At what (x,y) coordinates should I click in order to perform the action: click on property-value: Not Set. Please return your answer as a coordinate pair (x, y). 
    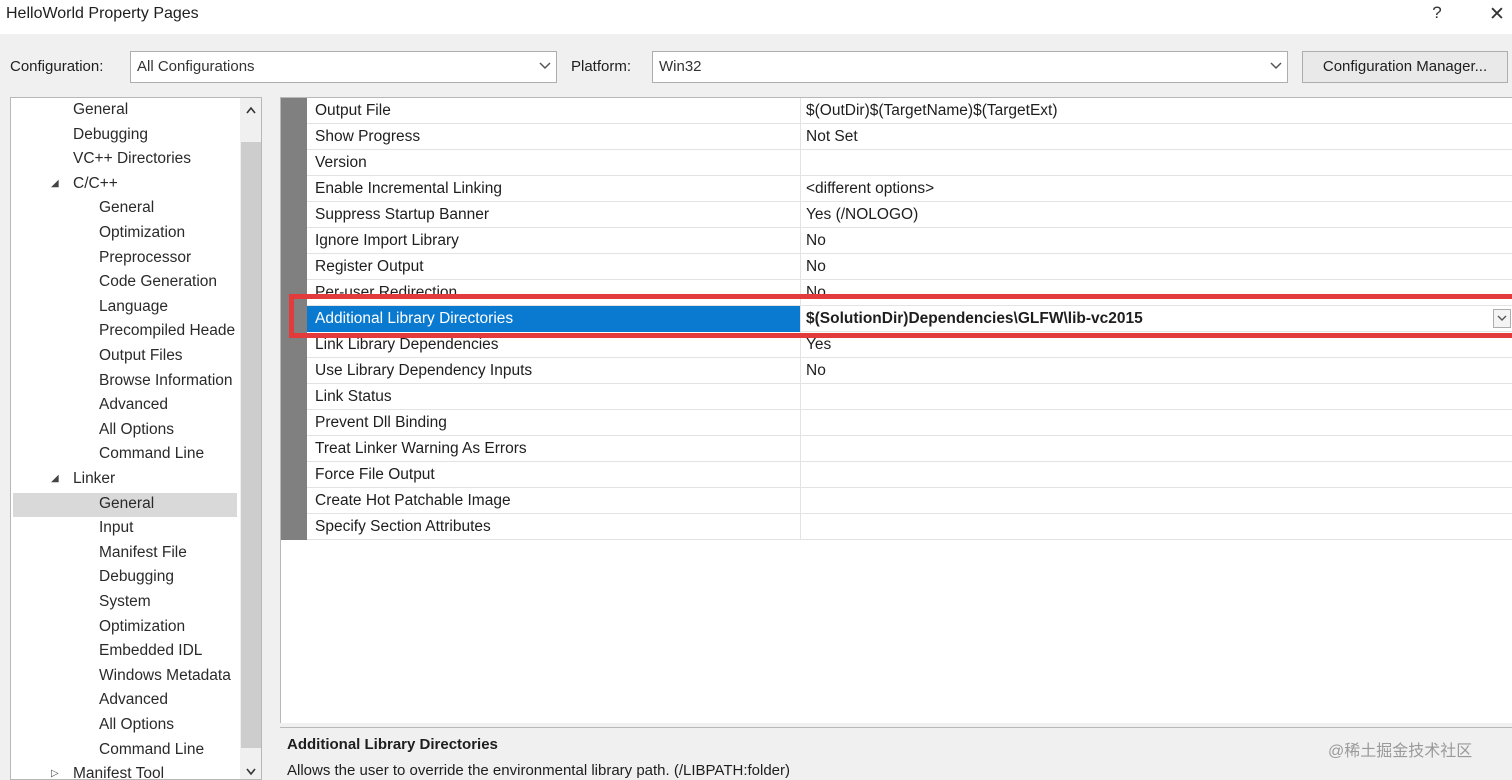
    Looking at the image, I should click on (1156, 137).